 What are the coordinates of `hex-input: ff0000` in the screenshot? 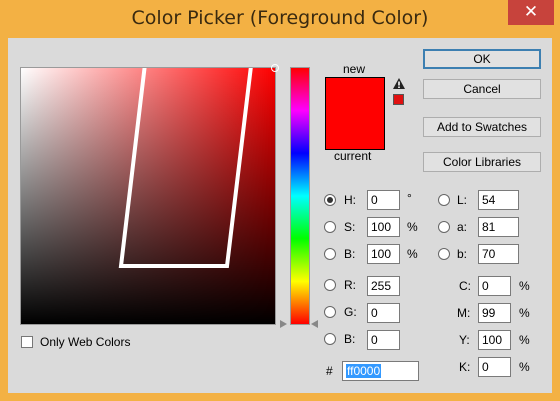 It's located at (380, 371).